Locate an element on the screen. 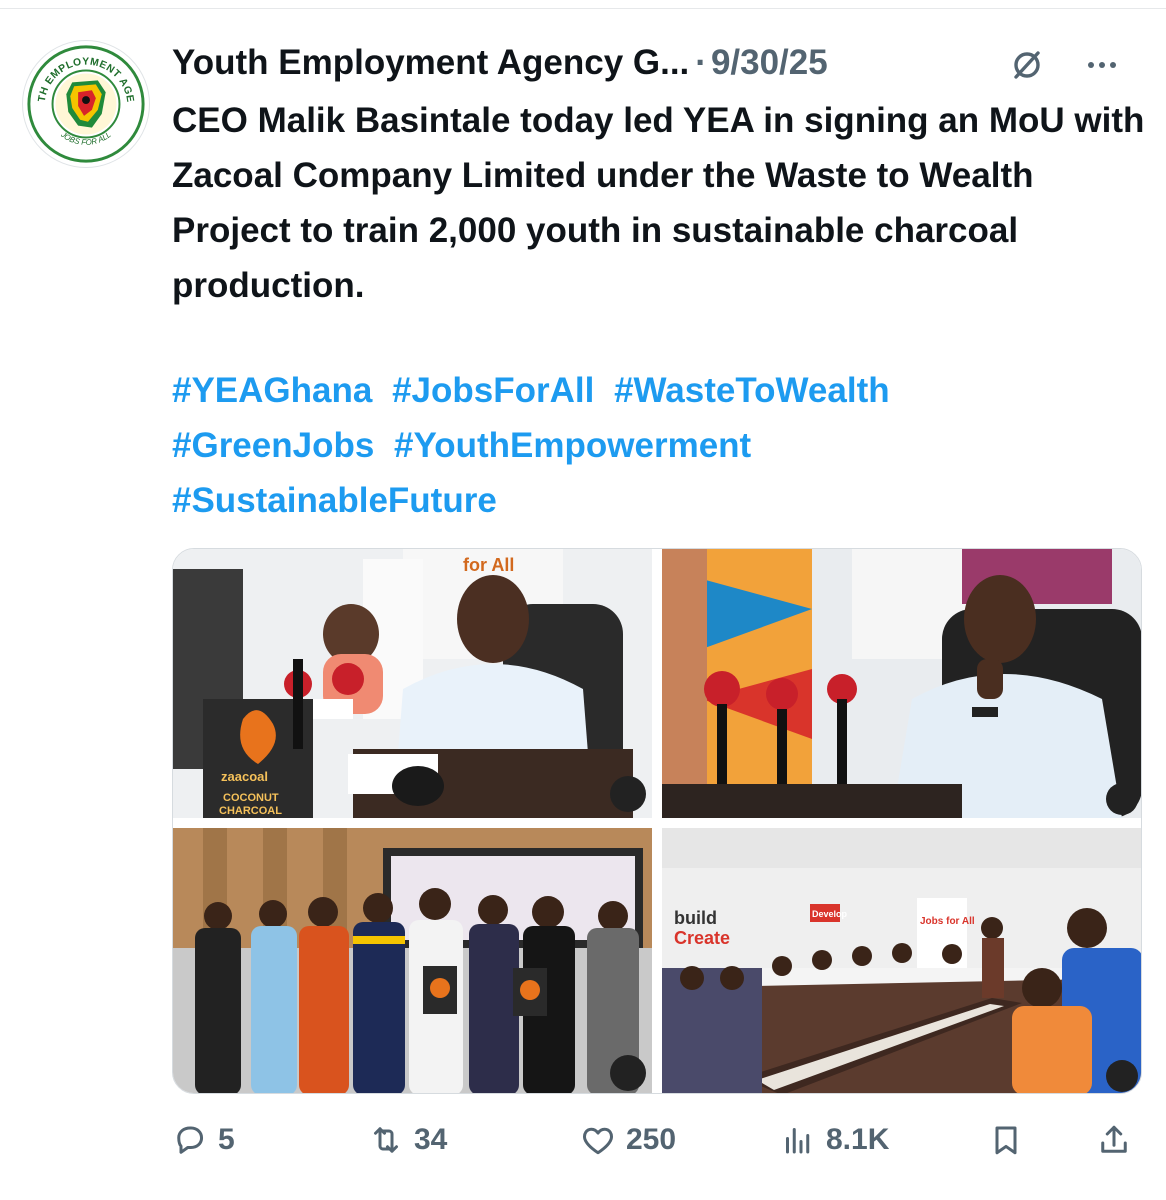  svg-text: COCONUT is located at coordinates (251, 798).